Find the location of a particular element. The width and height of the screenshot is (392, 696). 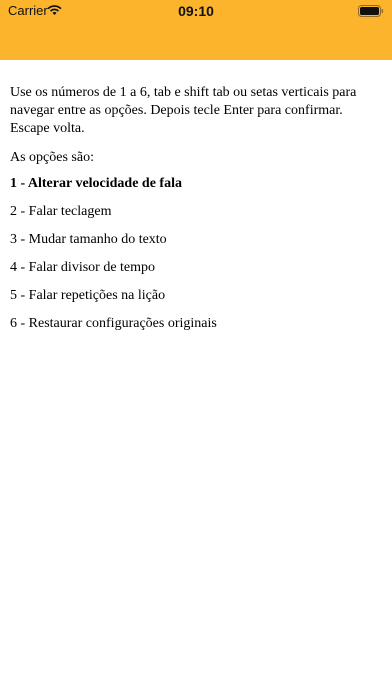

option-text-size: 3 - Mudar tamanho do texto is located at coordinates (196, 245).